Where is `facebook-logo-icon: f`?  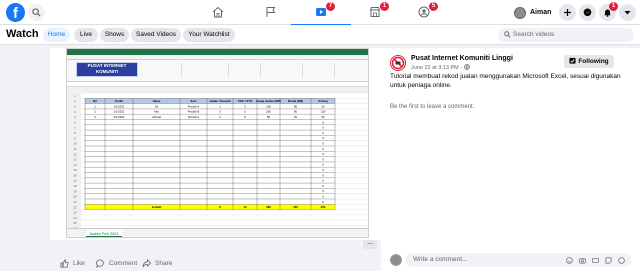 facebook-logo-icon: f is located at coordinates (15, 12).